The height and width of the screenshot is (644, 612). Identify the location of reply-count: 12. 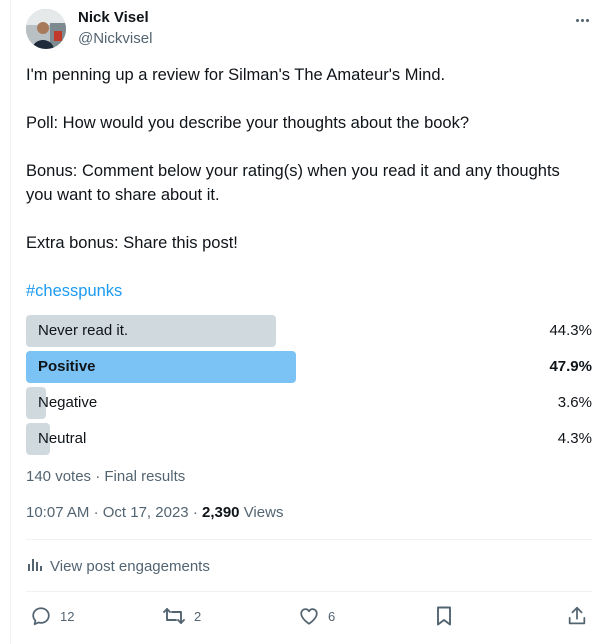
(67, 616).